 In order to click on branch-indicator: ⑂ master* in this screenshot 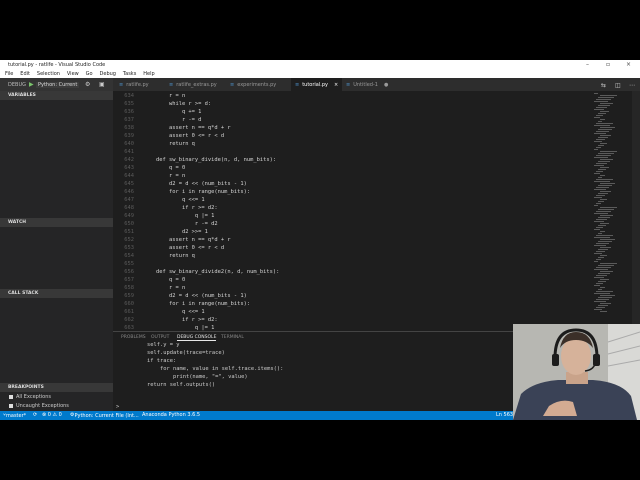, I will do `click(14, 415)`.